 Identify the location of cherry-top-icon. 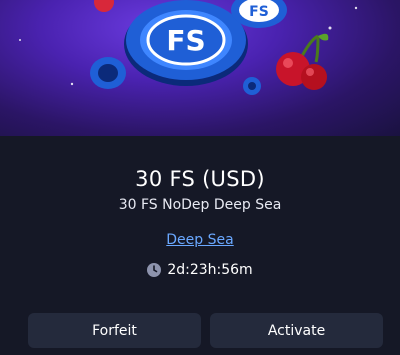
(104, 6).